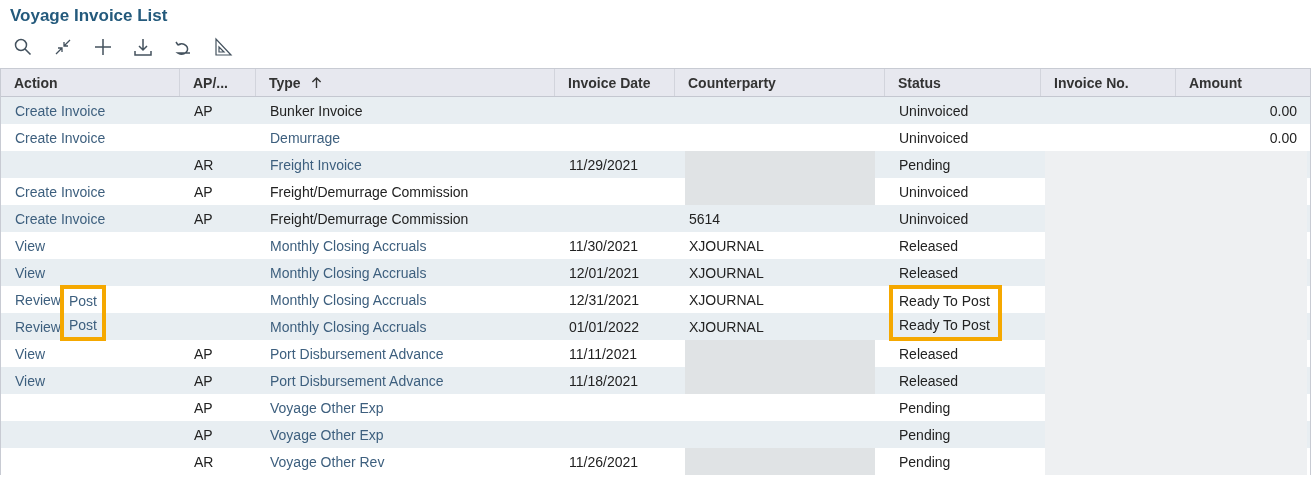 The image size is (1311, 479). What do you see at coordinates (655, 272) in the screenshot?
I see `table-row: View Monthly Closing Accruals 12/01/2021 XJOURNAL Released` at bounding box center [655, 272].